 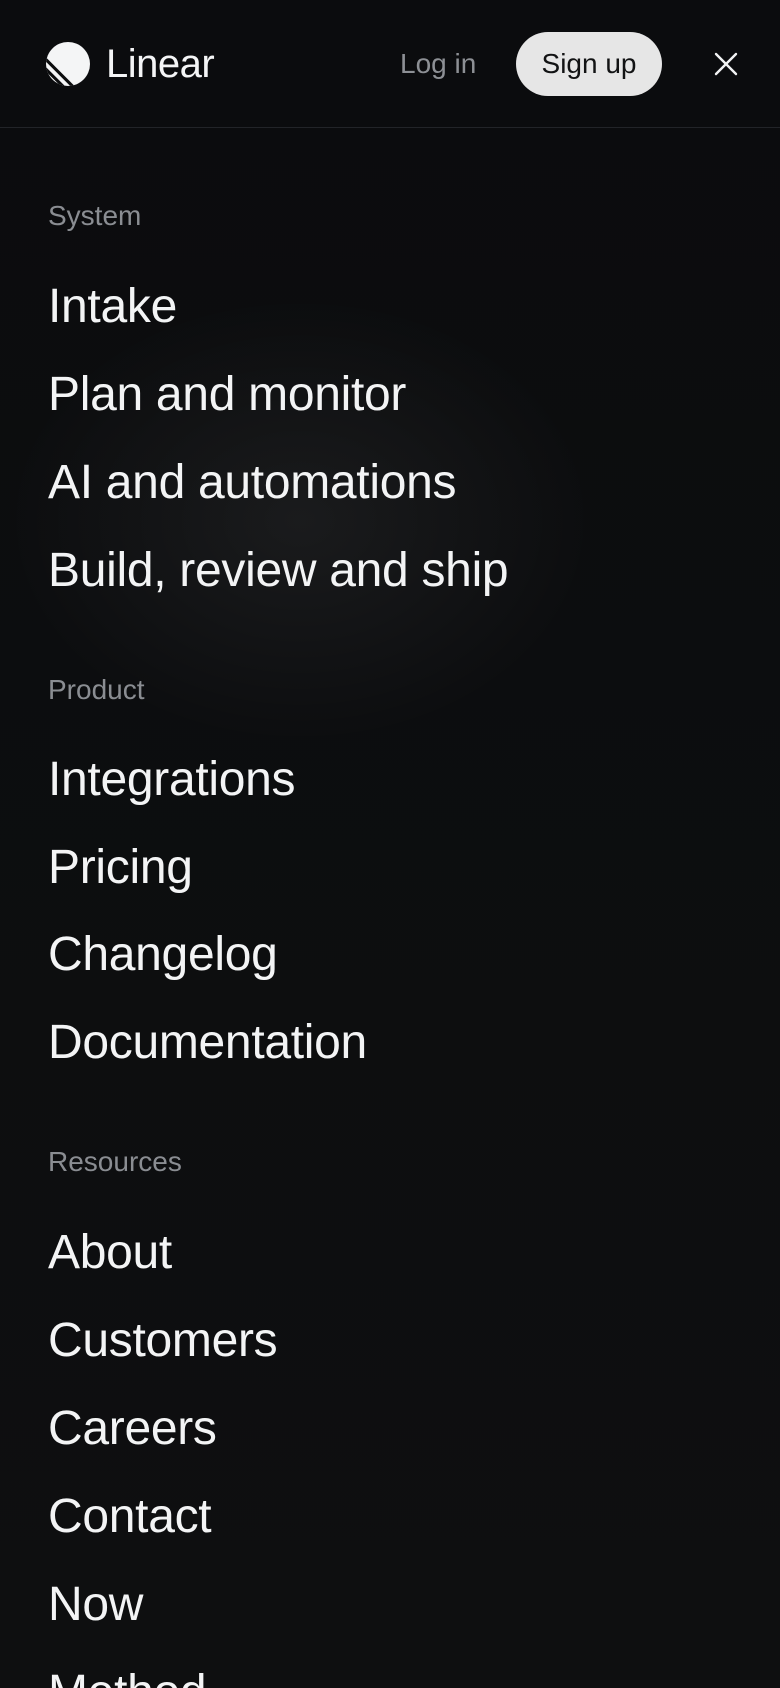 What do you see at coordinates (95, 215) in the screenshot?
I see `section-title-system: System` at bounding box center [95, 215].